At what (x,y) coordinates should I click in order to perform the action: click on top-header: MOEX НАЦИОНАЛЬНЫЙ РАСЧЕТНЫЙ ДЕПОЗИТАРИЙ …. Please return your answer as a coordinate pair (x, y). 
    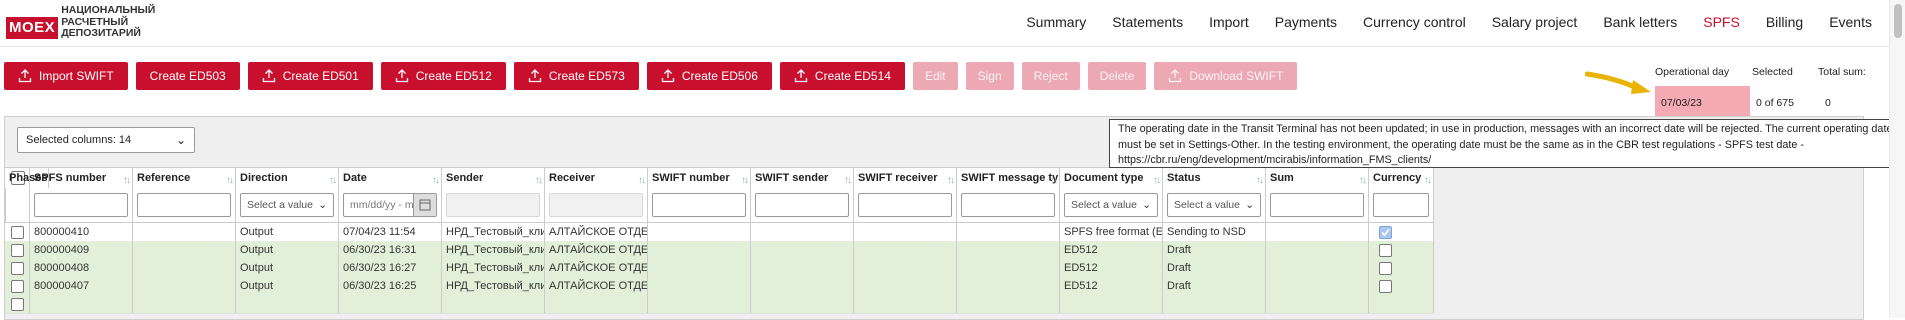
    Looking at the image, I should click on (952, 23).